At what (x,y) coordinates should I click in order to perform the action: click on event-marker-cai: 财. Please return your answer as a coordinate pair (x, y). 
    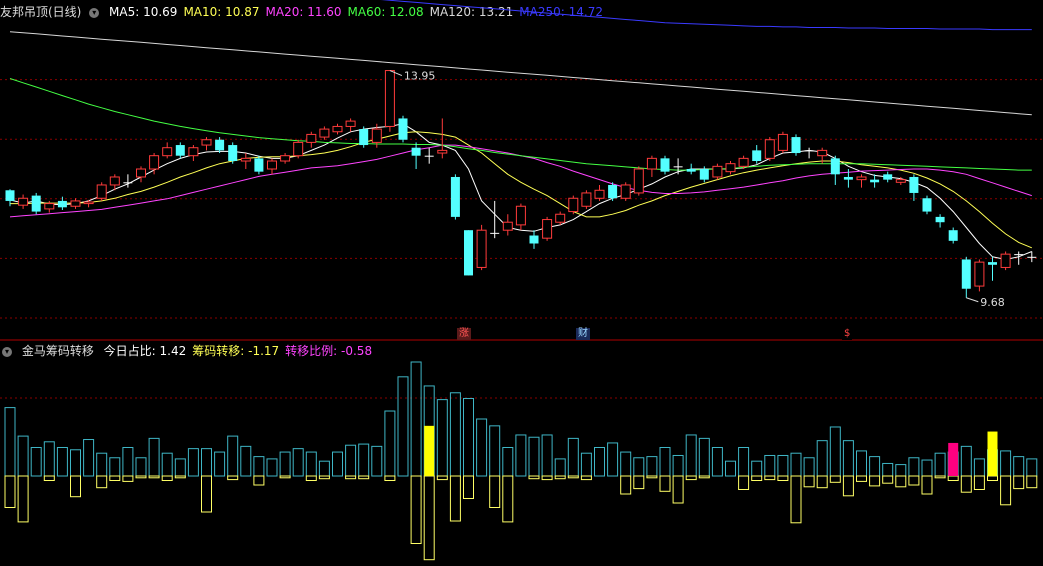
    Looking at the image, I should click on (583, 334).